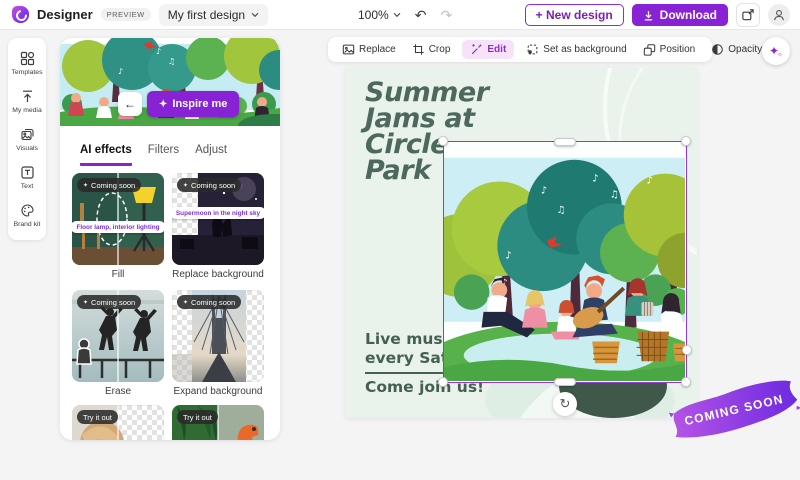  I want to click on visuals-icon, so click(27, 134).